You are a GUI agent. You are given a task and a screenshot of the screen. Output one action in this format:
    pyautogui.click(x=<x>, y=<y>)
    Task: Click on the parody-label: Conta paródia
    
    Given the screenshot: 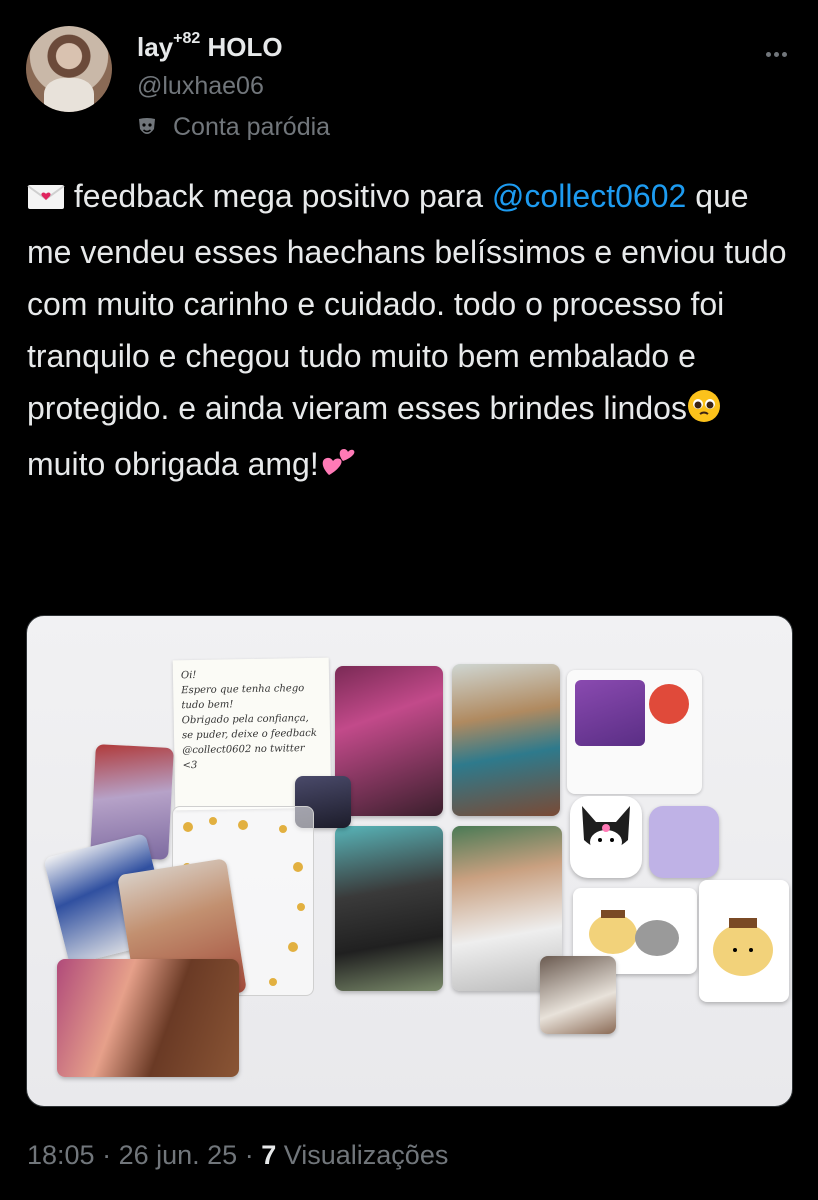 What is the action you would take?
    pyautogui.click(x=252, y=127)
    